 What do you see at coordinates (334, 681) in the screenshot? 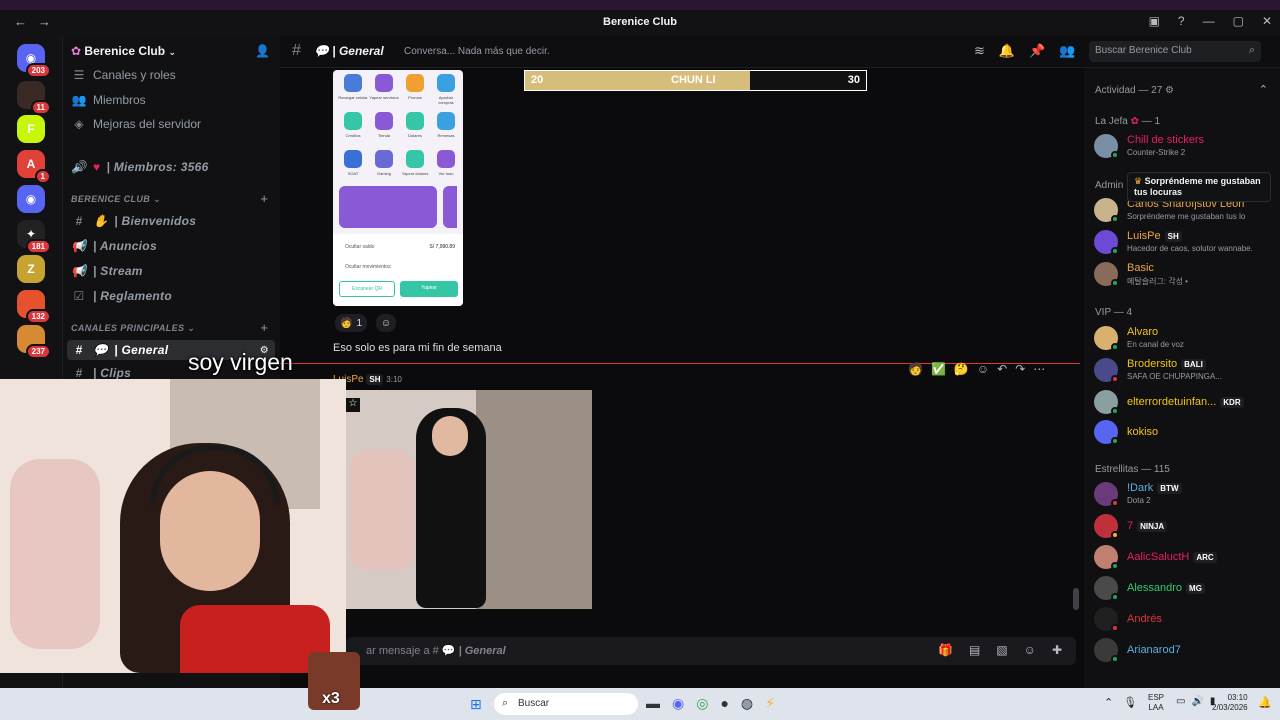
I see `emote-overlay: x3` at bounding box center [334, 681].